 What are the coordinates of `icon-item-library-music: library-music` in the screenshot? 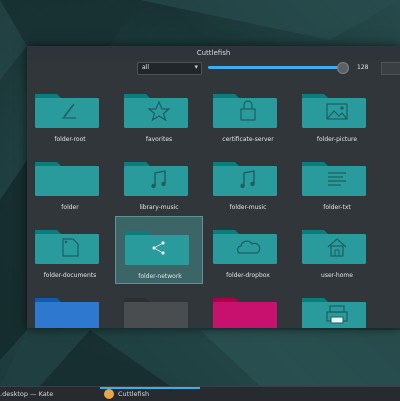 It's located at (159, 182).